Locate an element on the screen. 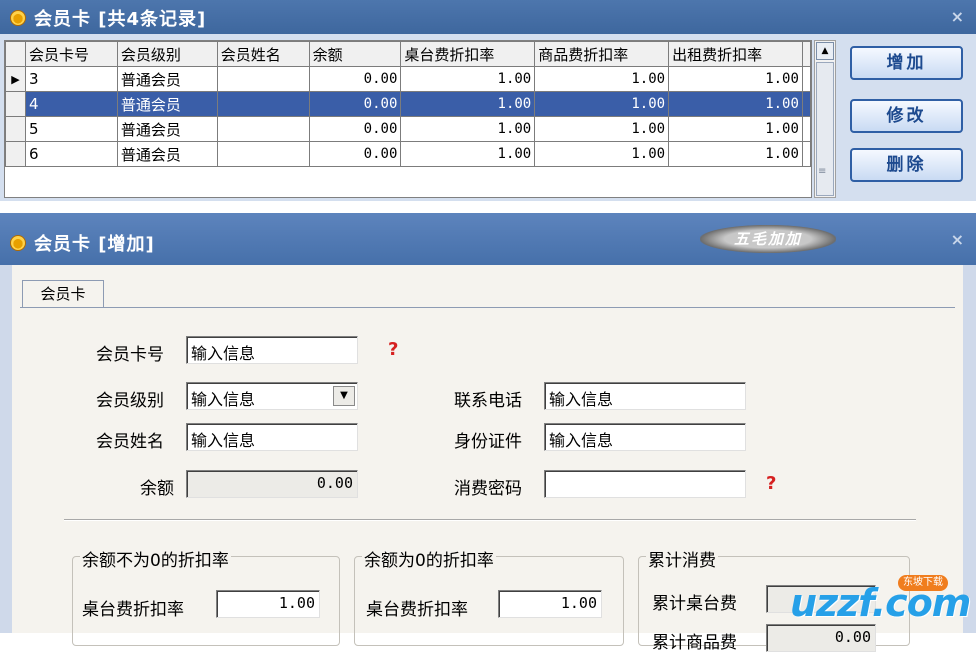 The image size is (976, 653). password-required-mark: ? is located at coordinates (771, 483).